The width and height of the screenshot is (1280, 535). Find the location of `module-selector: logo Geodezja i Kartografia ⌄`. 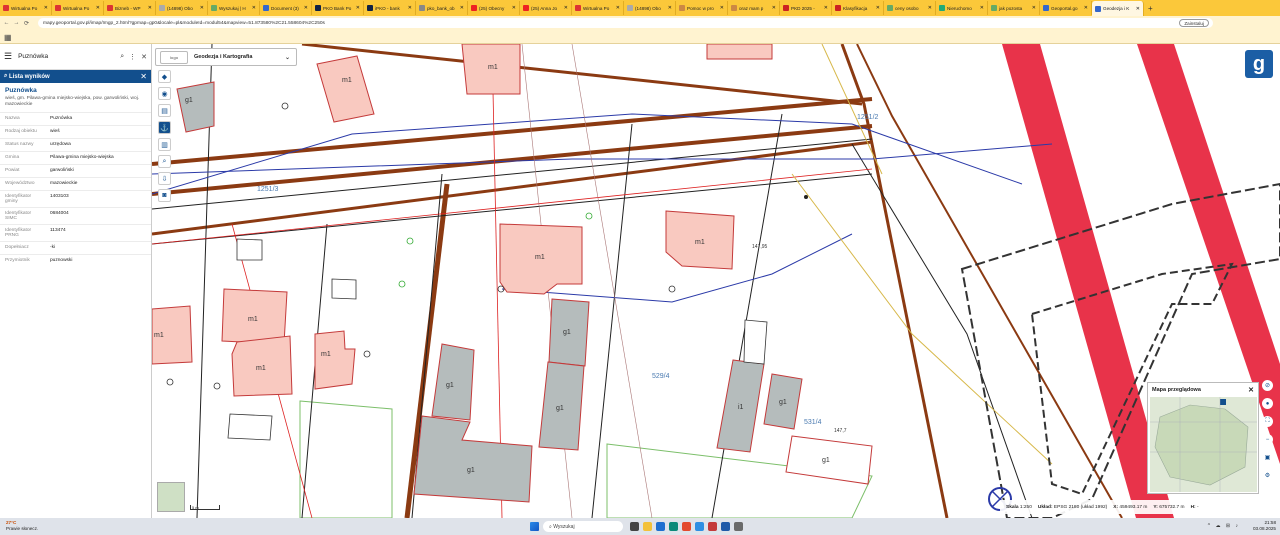

module-selector: logo Geodezja i Kartografia ⌄ is located at coordinates (226, 57).